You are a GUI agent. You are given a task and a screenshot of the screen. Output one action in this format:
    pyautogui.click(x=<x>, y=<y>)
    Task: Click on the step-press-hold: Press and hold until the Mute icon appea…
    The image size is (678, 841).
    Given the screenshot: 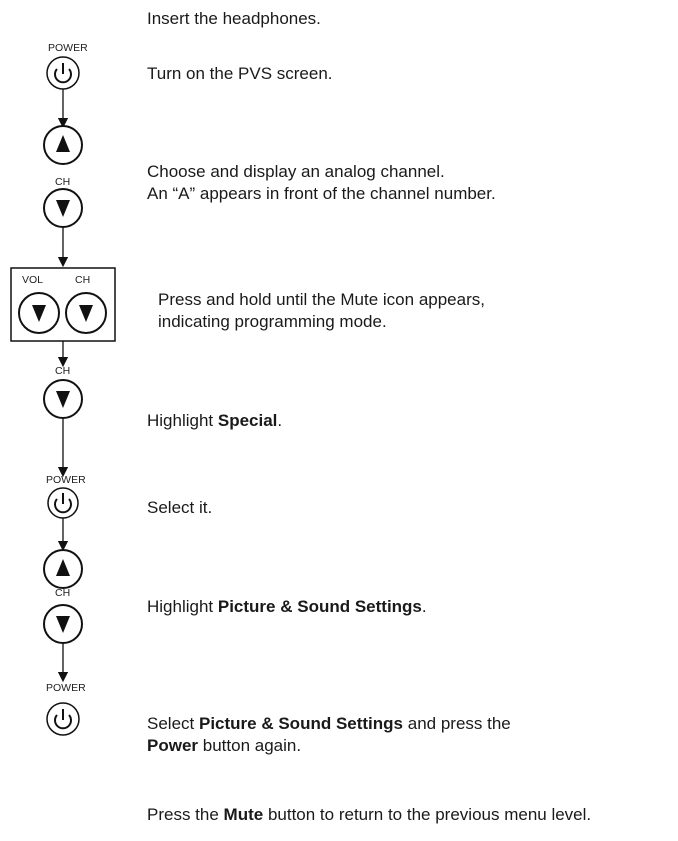 What is the action you would take?
    pyautogui.click(x=321, y=311)
    